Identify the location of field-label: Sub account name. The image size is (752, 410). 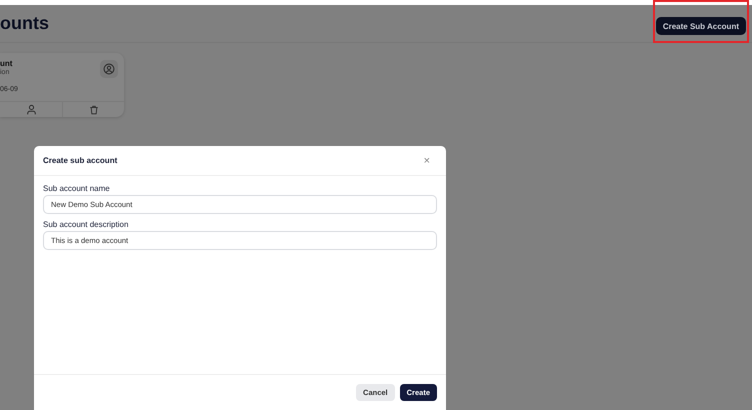
(77, 188).